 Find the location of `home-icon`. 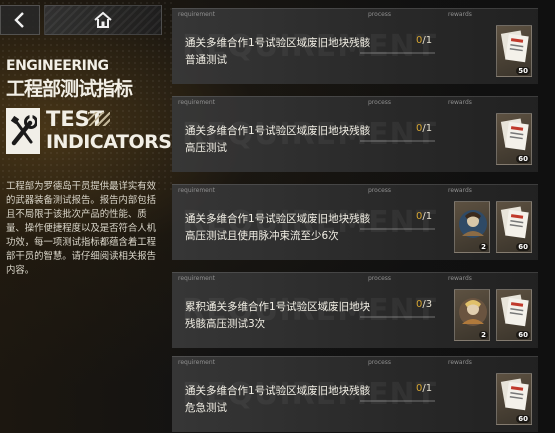

home-icon is located at coordinates (103, 19).